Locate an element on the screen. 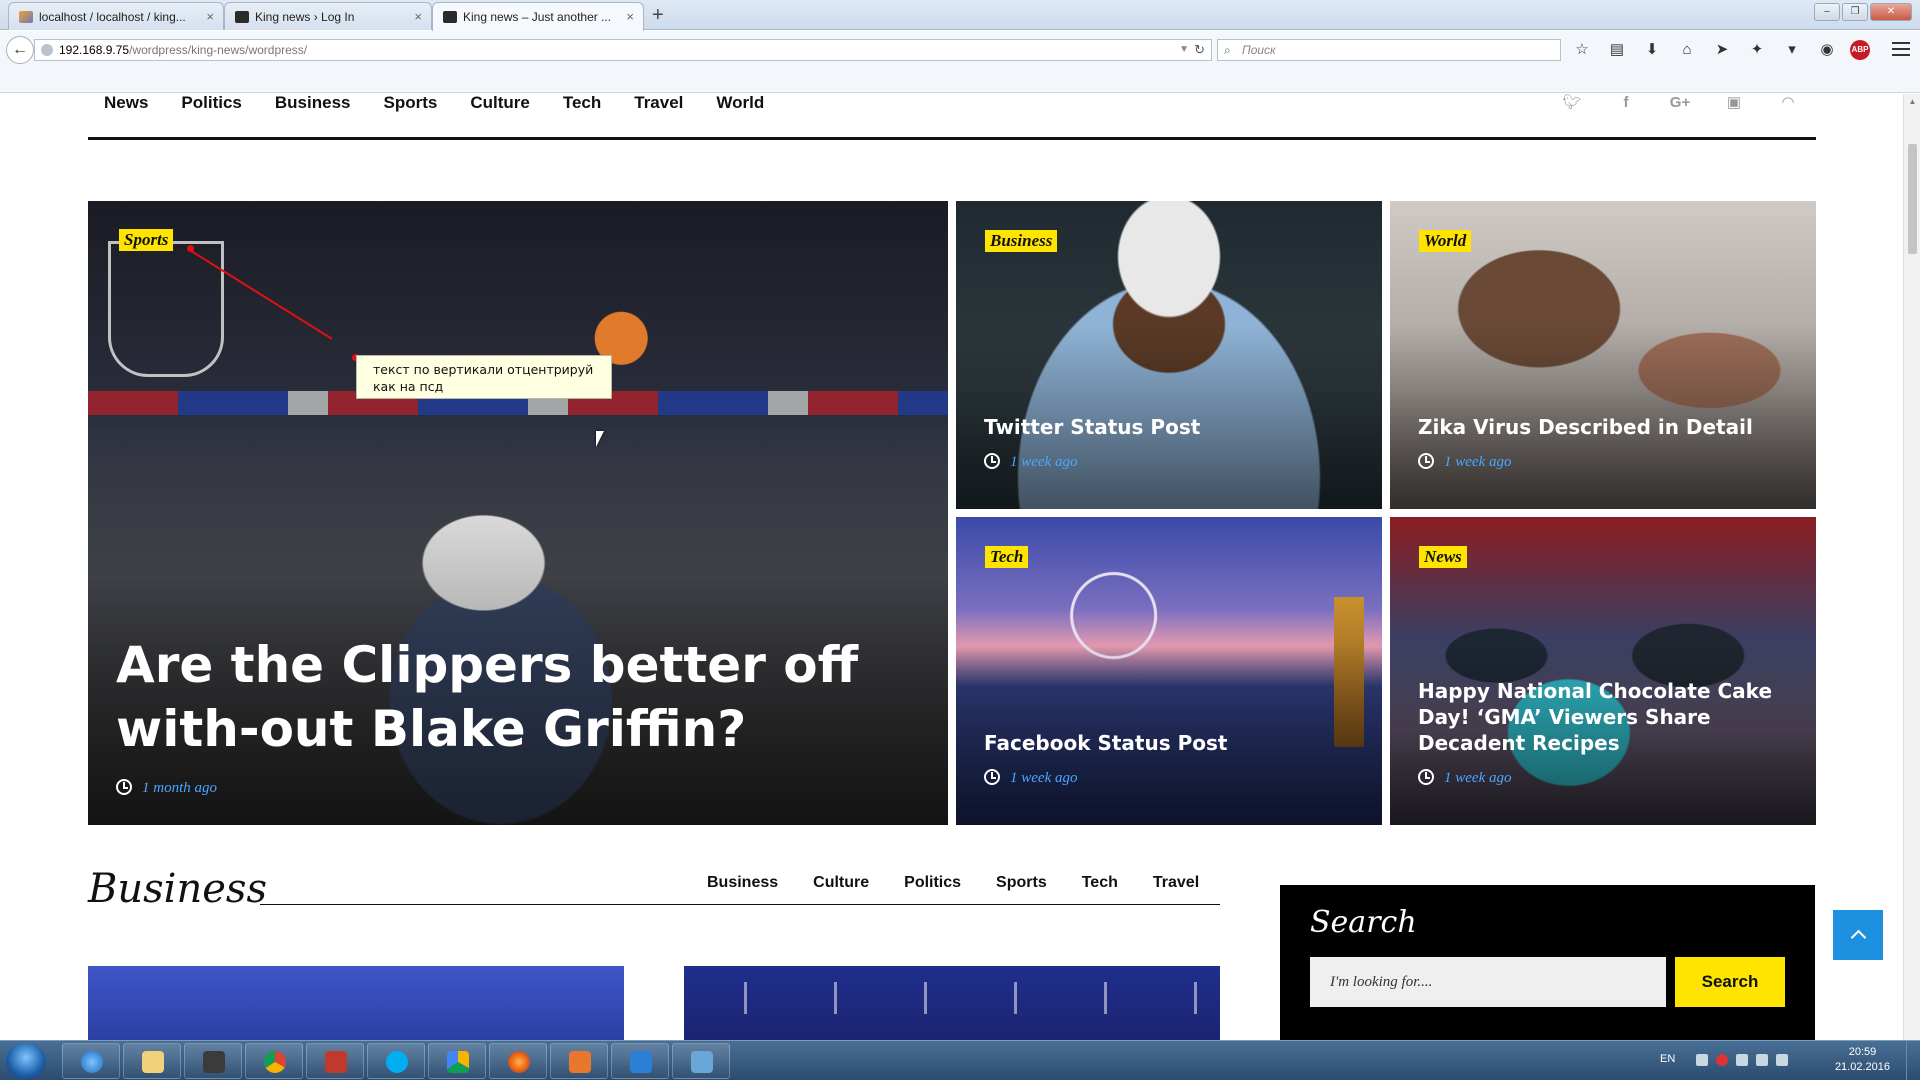 The image size is (1920, 1080). taskbar-app-skype is located at coordinates (396, 1061).